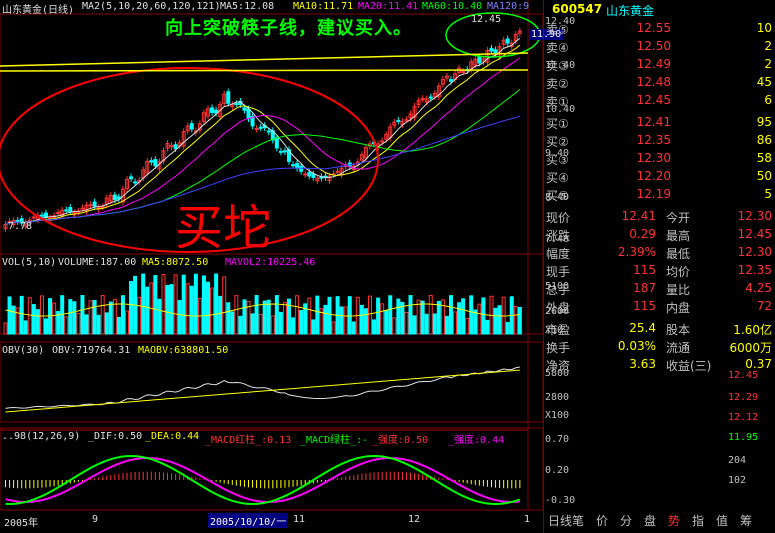  What do you see at coordinates (764, 140) in the screenshot?
I see `quote-cell: 86` at bounding box center [764, 140].